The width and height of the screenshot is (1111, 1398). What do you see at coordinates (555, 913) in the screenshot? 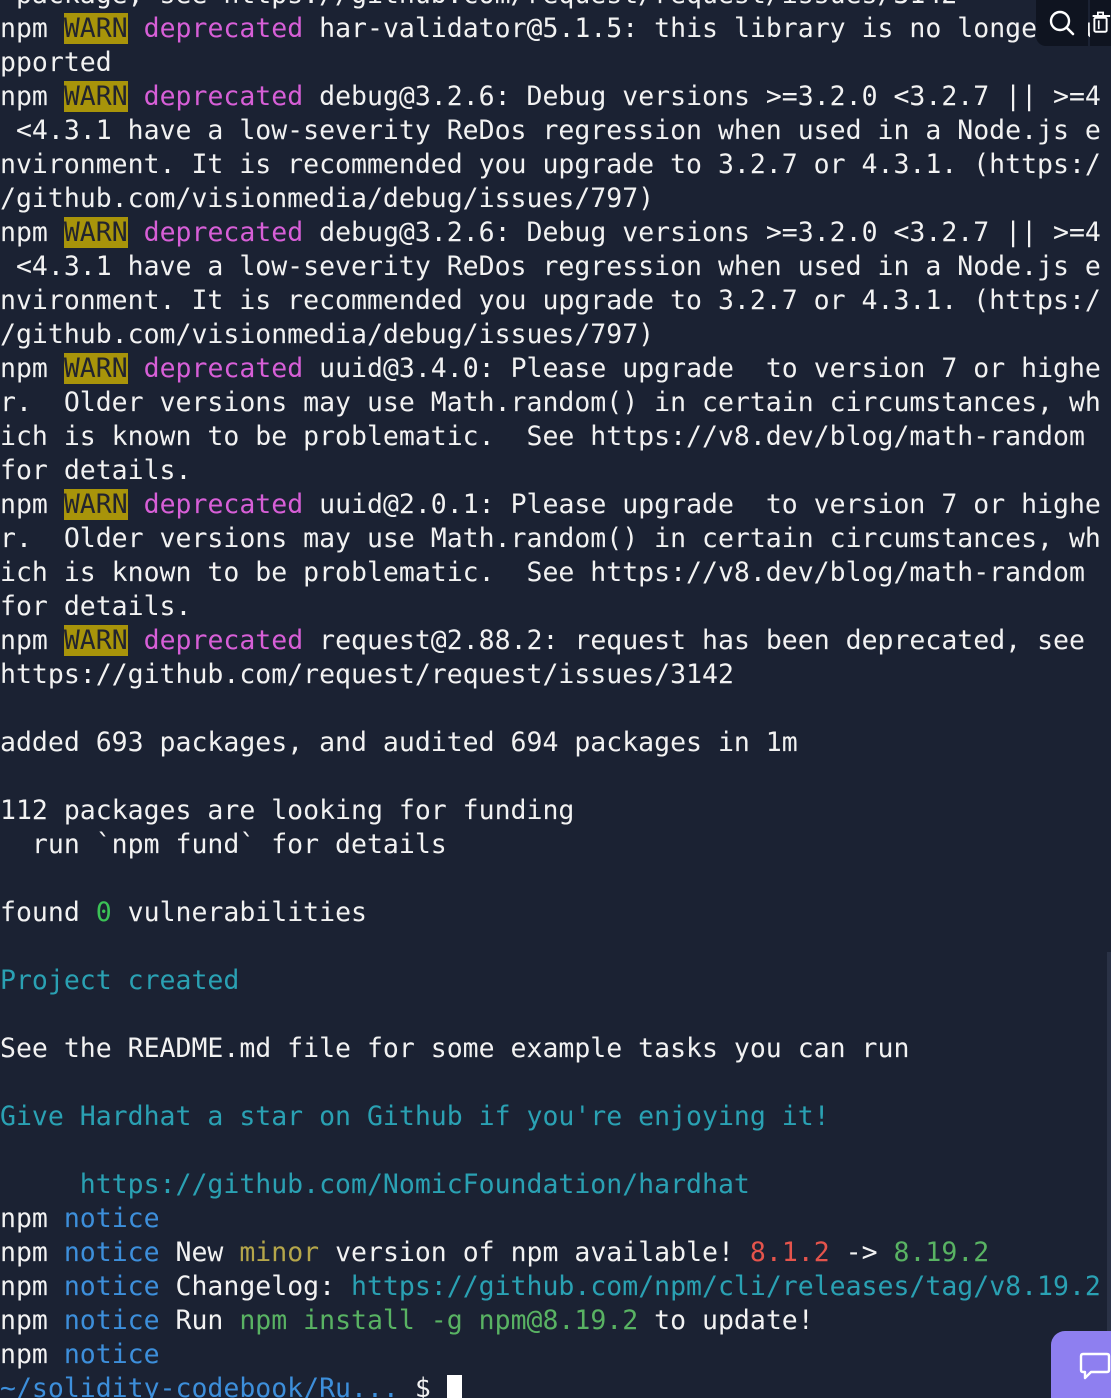
I see `terminal-line: found 0 vulnerabilities` at bounding box center [555, 913].